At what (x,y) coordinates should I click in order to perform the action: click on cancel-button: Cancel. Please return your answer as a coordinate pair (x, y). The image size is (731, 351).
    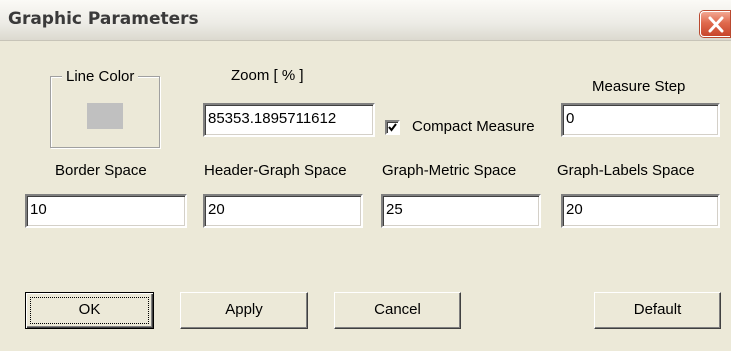
    Looking at the image, I should click on (397, 310).